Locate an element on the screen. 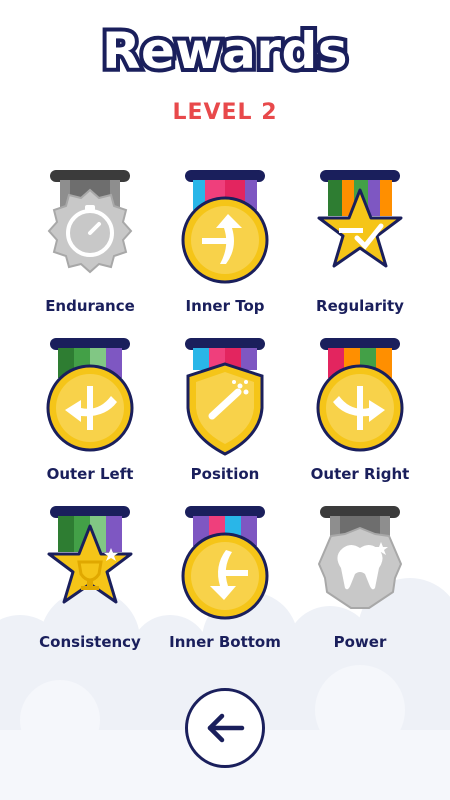  stopwatch-icon is located at coordinates (90, 222).